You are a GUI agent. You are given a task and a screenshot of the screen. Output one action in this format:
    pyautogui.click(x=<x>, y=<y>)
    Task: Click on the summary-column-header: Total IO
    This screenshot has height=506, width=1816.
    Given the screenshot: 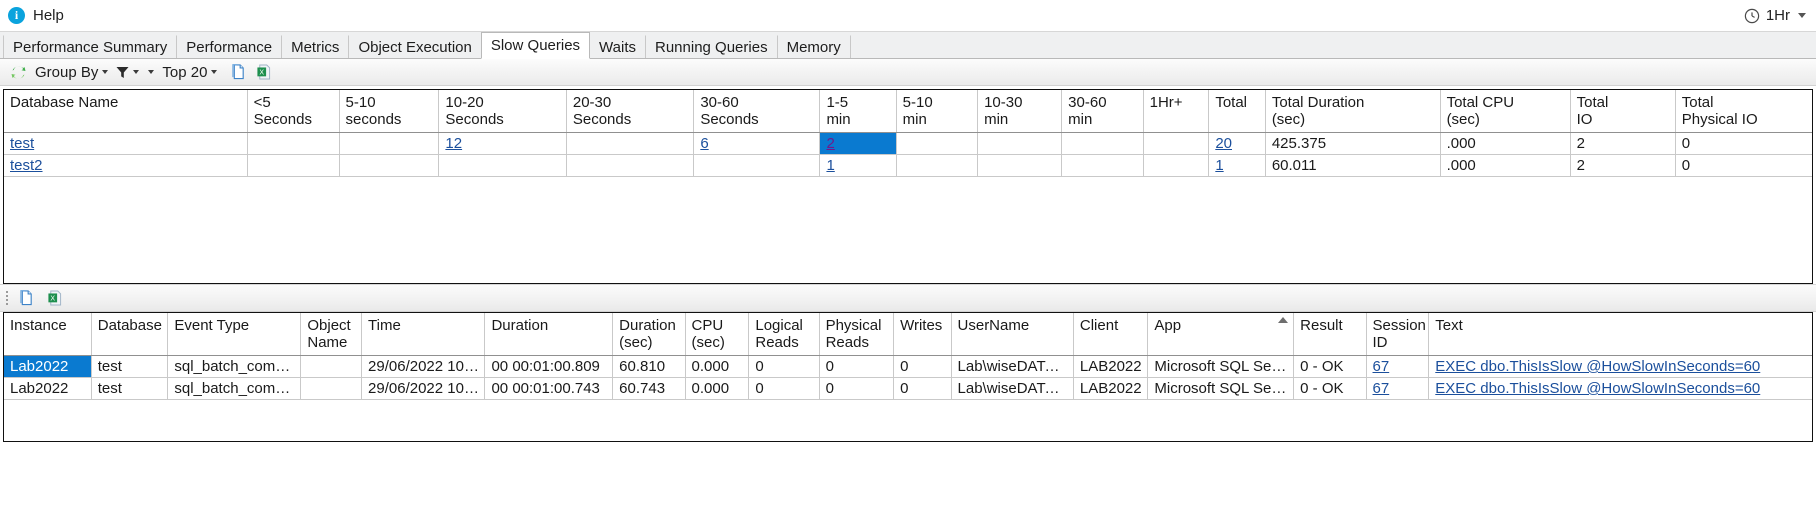 What is the action you would take?
    pyautogui.click(x=1623, y=111)
    